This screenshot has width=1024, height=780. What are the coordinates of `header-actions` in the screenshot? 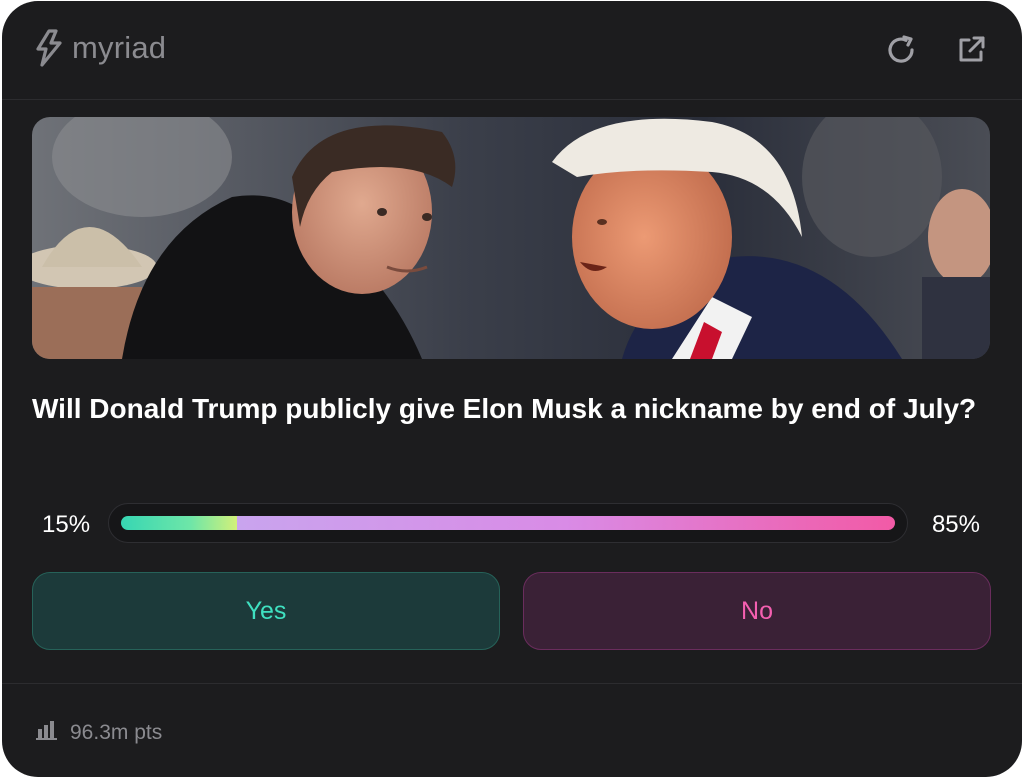 It's located at (936, 50).